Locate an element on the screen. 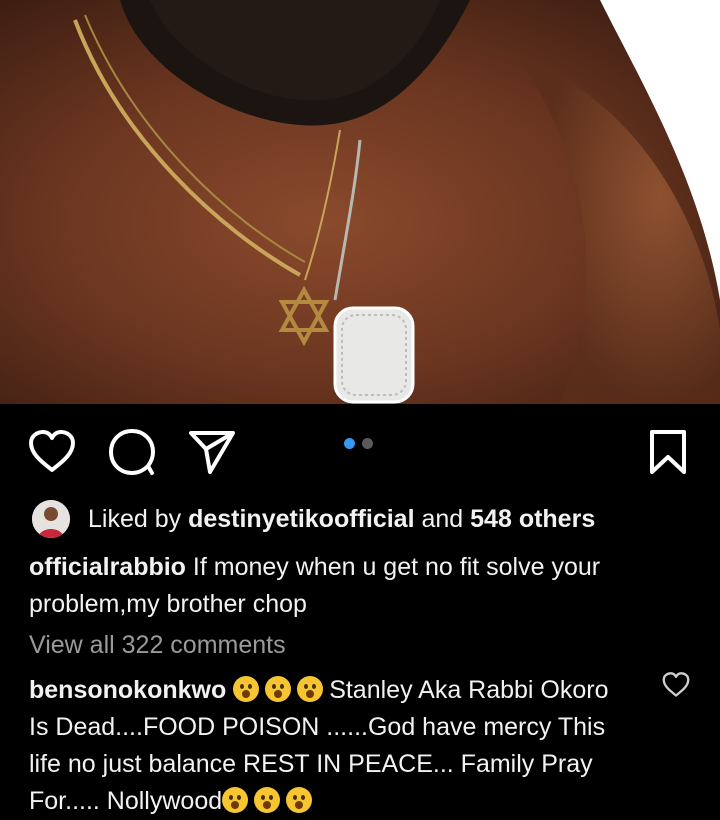  carousel-indicator is located at coordinates (358, 443).